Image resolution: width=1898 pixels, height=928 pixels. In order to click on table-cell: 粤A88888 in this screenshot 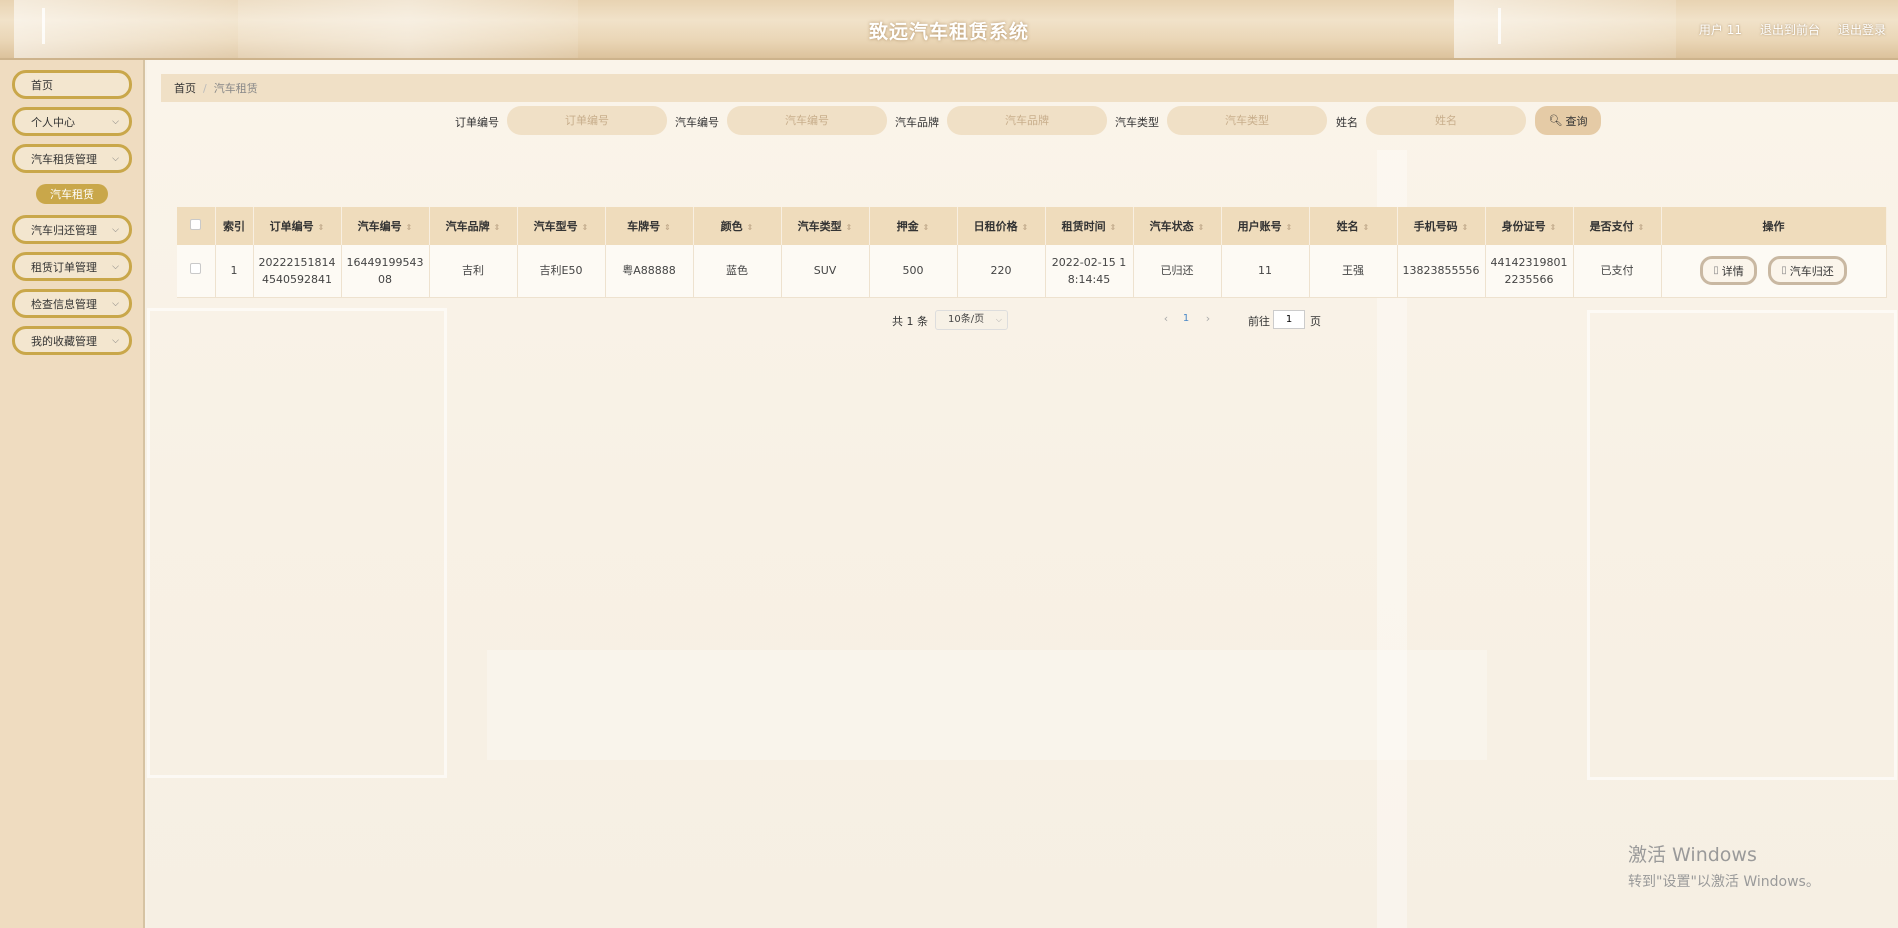, I will do `click(649, 271)`.